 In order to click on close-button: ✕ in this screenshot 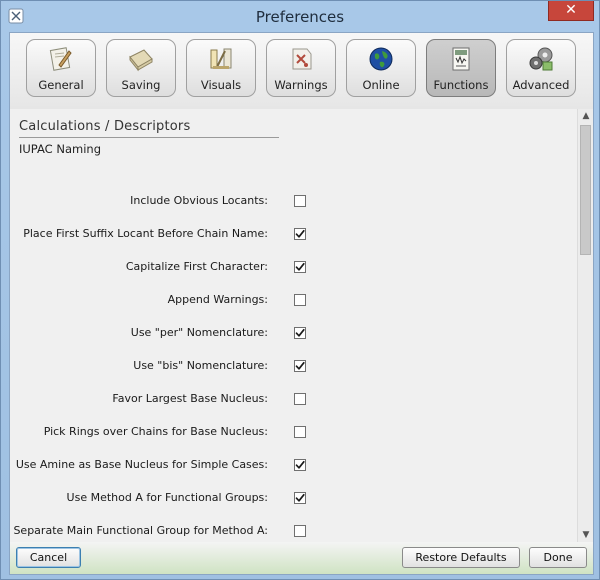, I will do `click(571, 11)`.